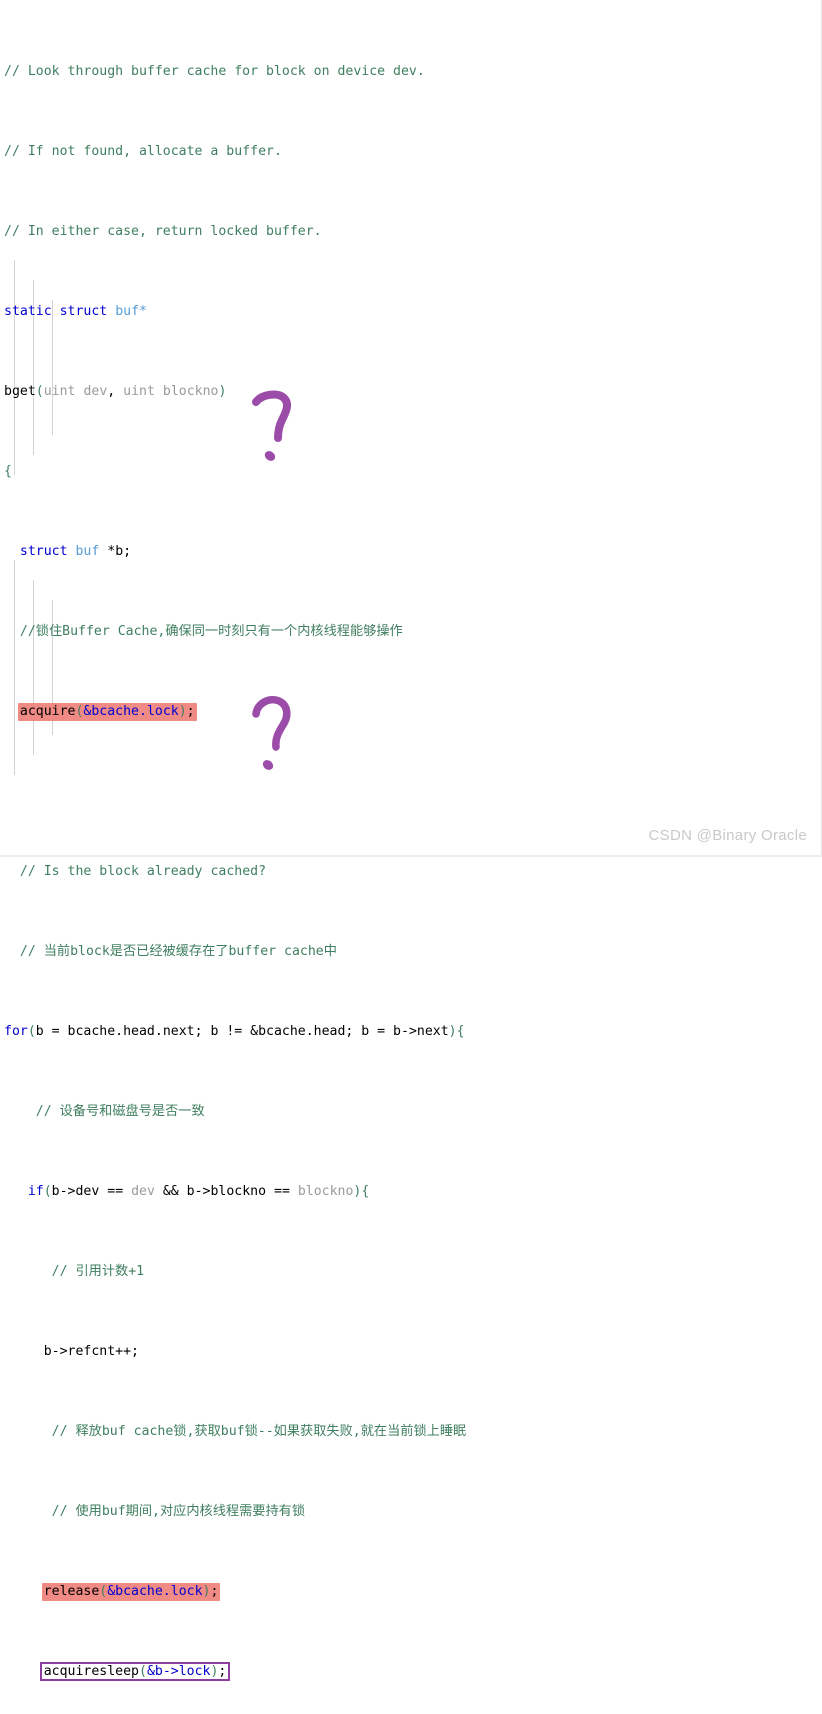  Describe the element at coordinates (410, 152) in the screenshot. I see `code-line-2: // If not found, allocate a buffer.` at that location.